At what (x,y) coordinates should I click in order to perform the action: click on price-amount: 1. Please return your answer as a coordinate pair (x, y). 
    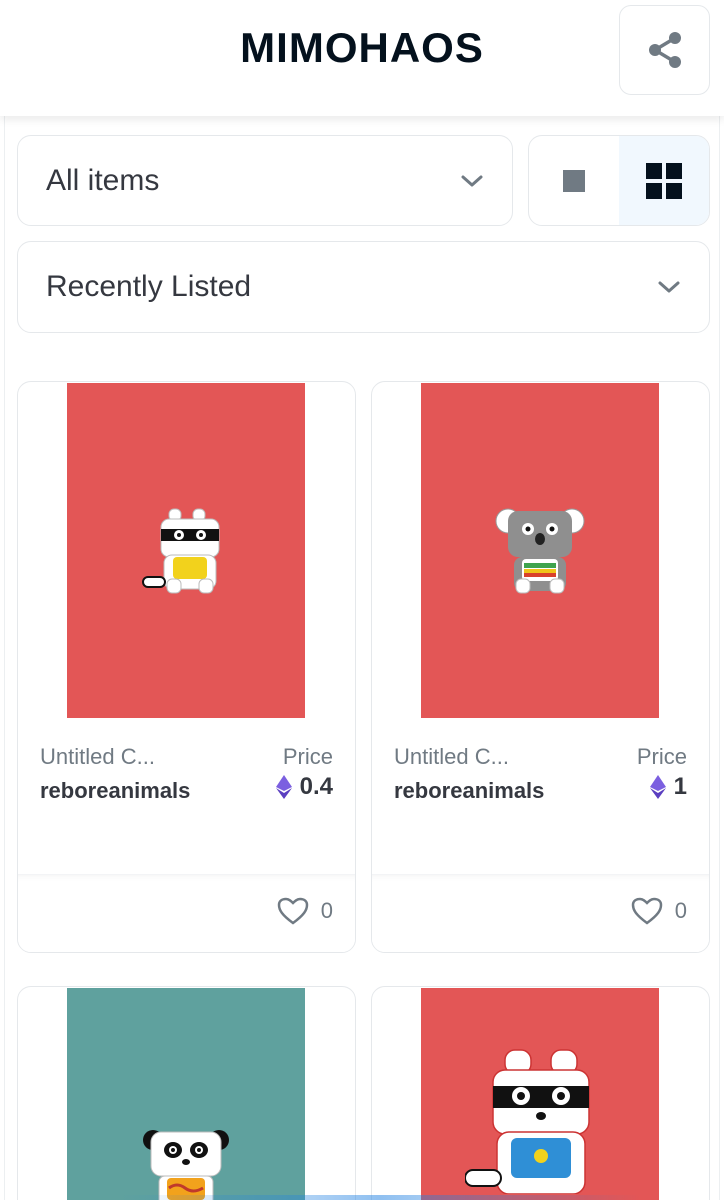
    Looking at the image, I should click on (680, 786).